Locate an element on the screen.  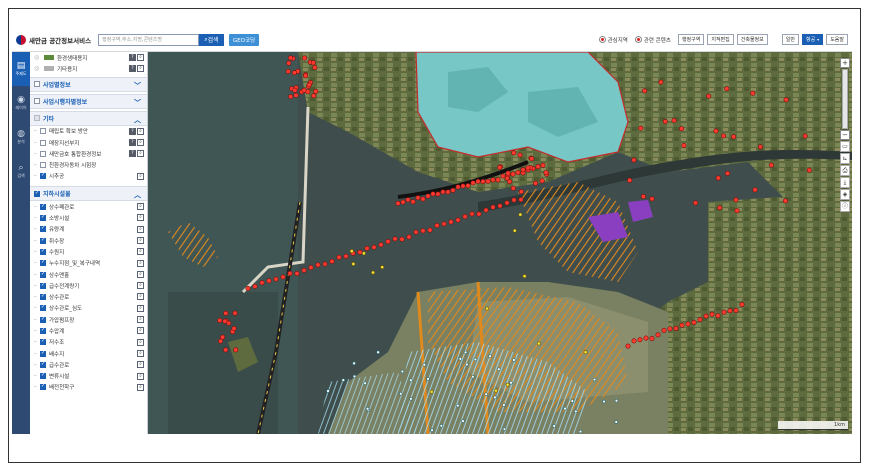
zoom-in-button: + is located at coordinates (845, 63).